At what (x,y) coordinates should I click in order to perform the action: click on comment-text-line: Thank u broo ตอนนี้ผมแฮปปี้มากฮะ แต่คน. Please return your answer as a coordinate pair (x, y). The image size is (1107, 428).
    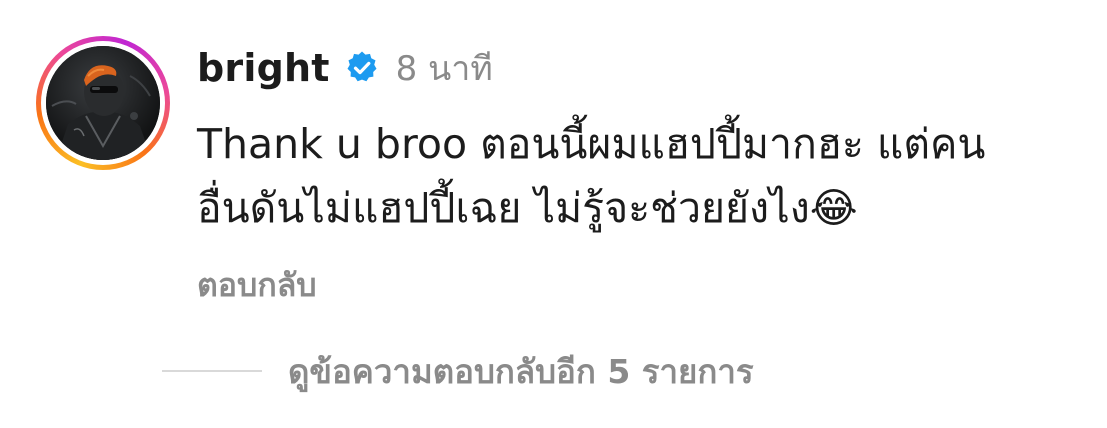
    Looking at the image, I should click on (591, 144).